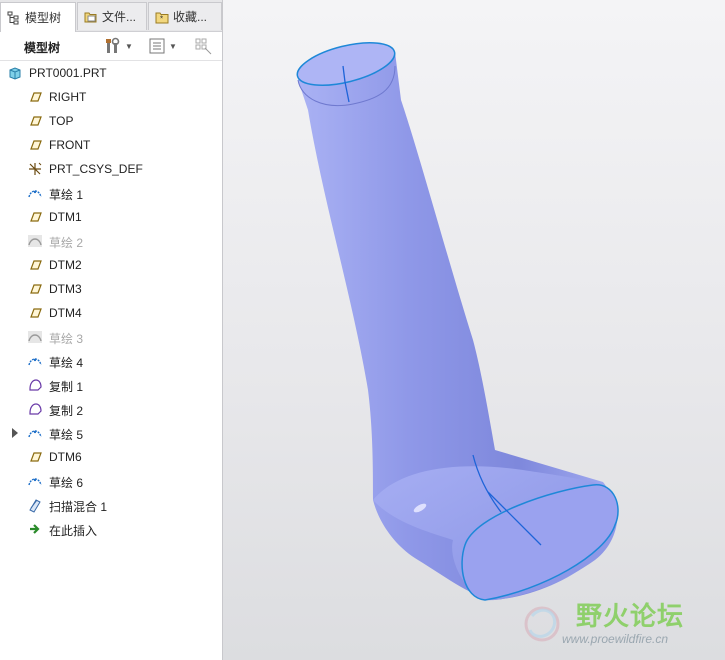 The width and height of the screenshot is (725, 660). I want to click on part-icon, so click(15, 73).